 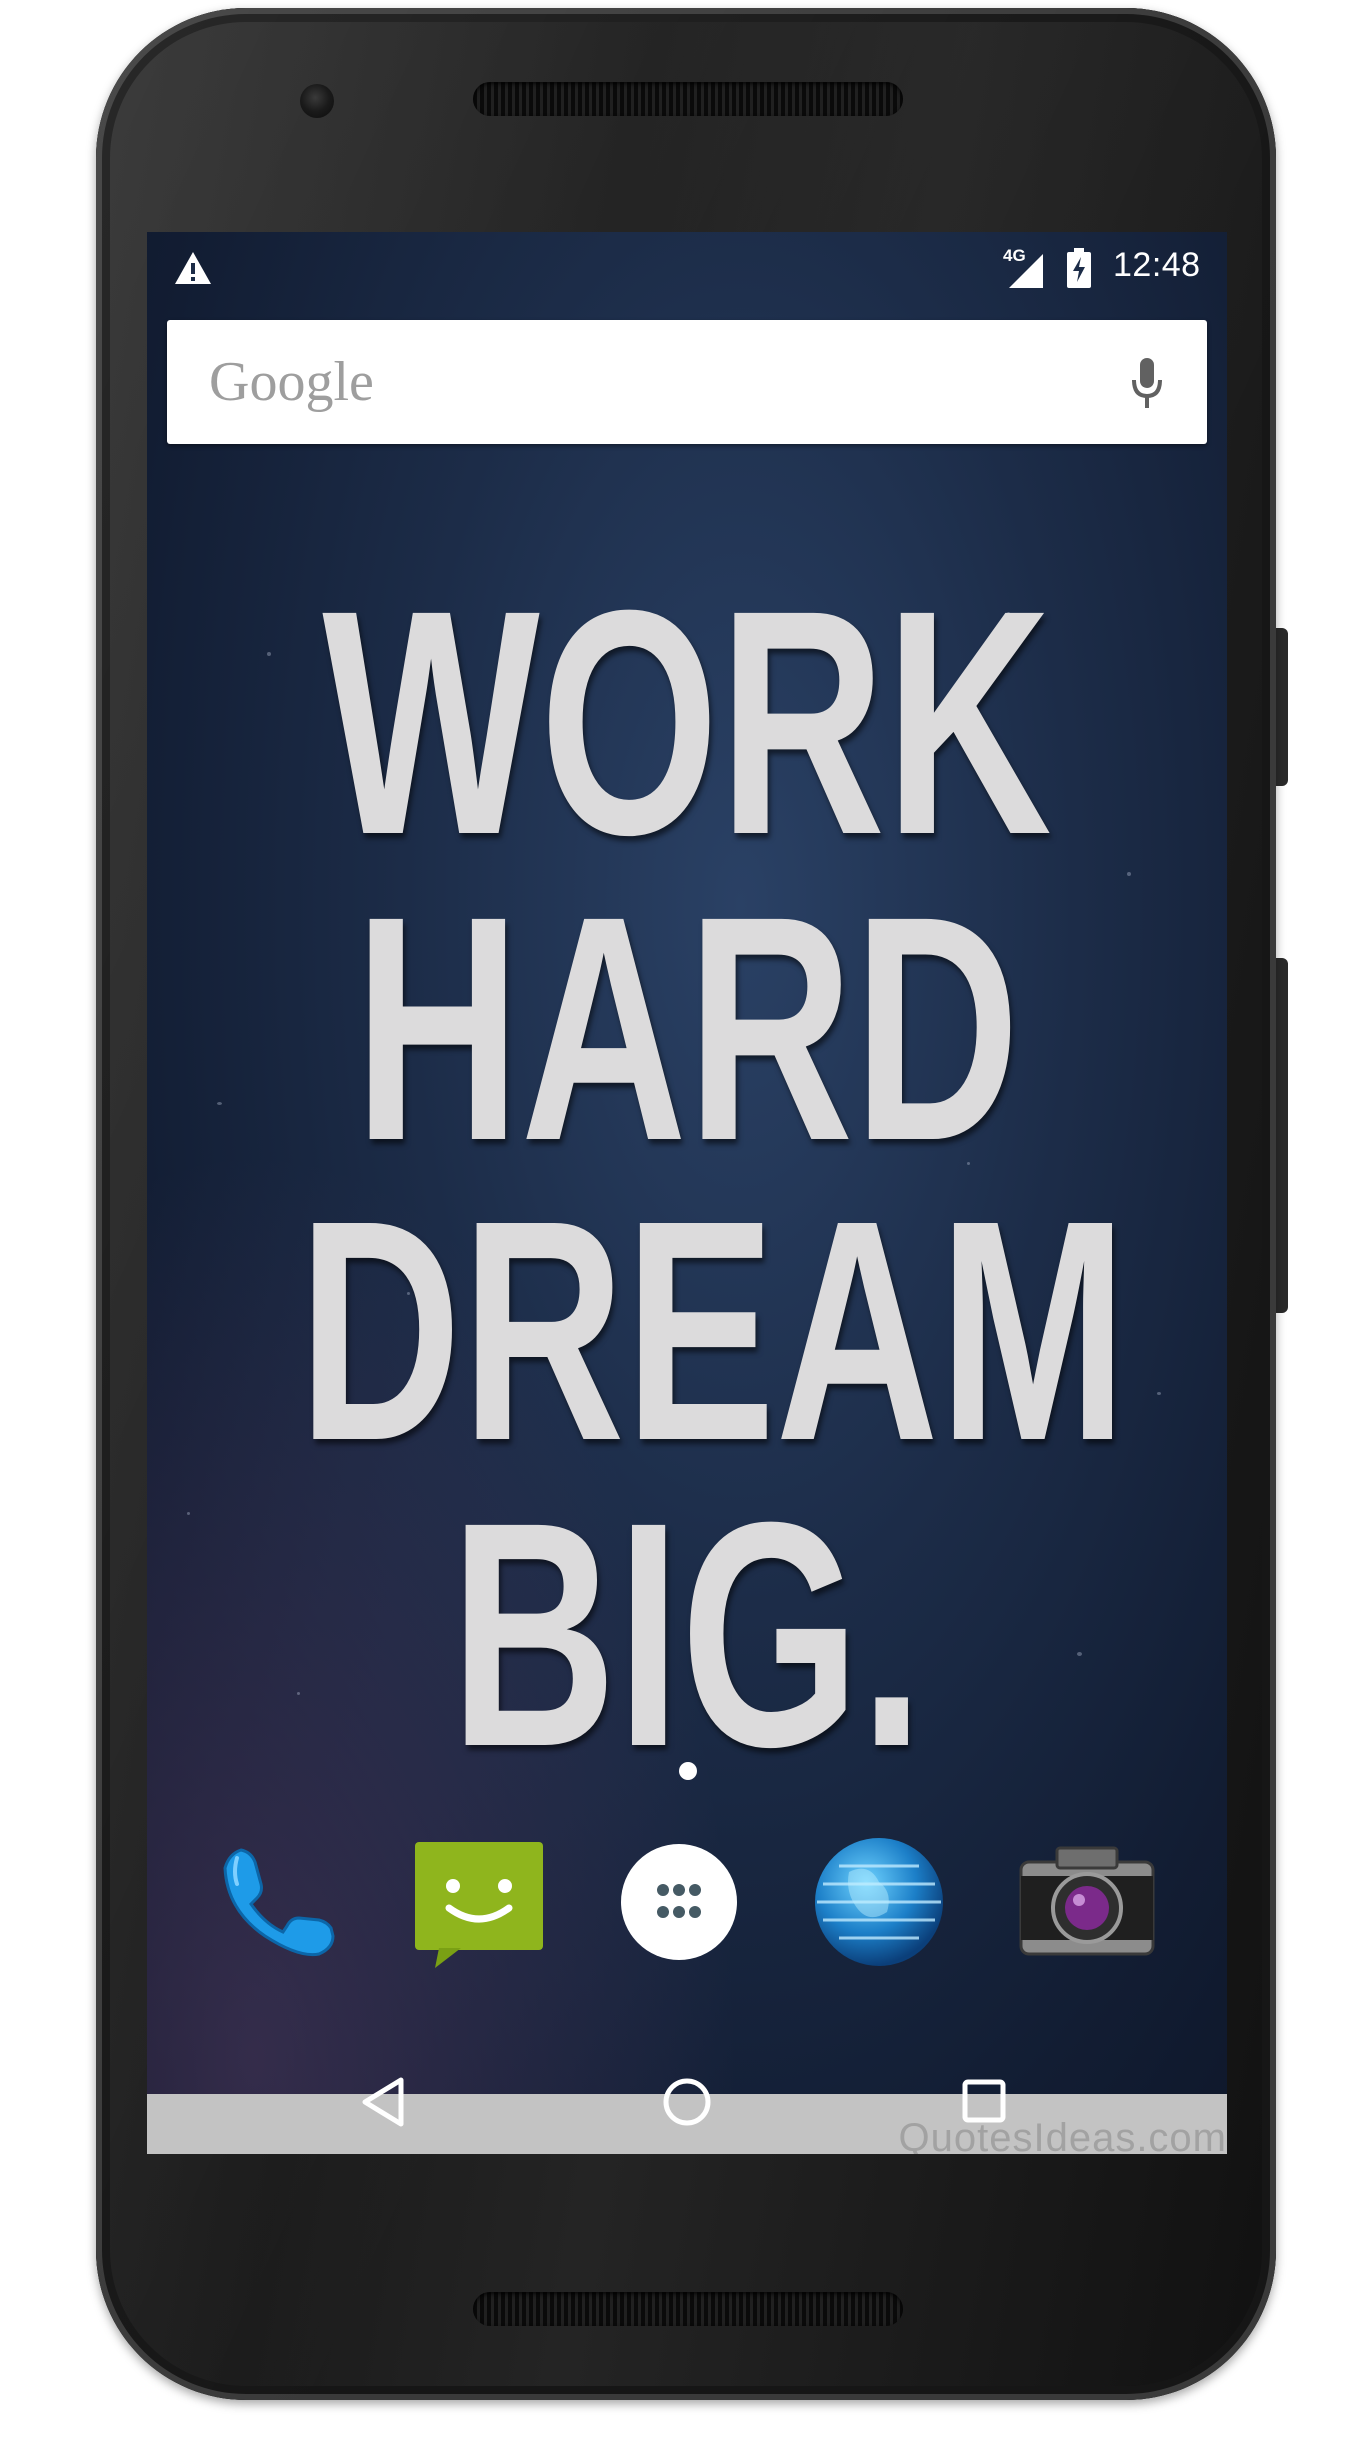 I want to click on quote-line-3: DREAM, so click(x=713, y=1330).